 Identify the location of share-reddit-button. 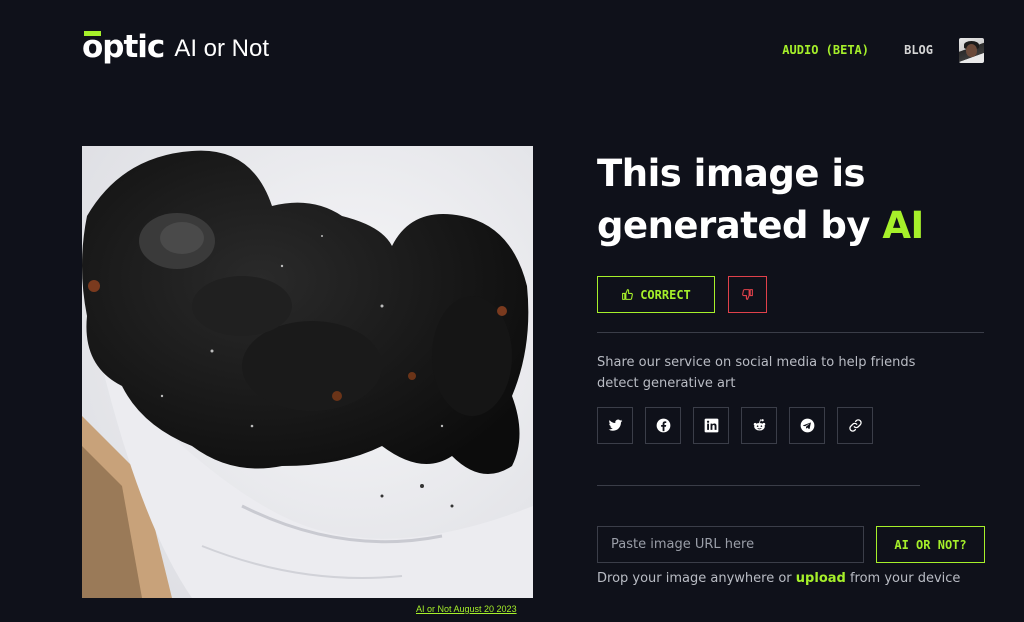
(759, 425).